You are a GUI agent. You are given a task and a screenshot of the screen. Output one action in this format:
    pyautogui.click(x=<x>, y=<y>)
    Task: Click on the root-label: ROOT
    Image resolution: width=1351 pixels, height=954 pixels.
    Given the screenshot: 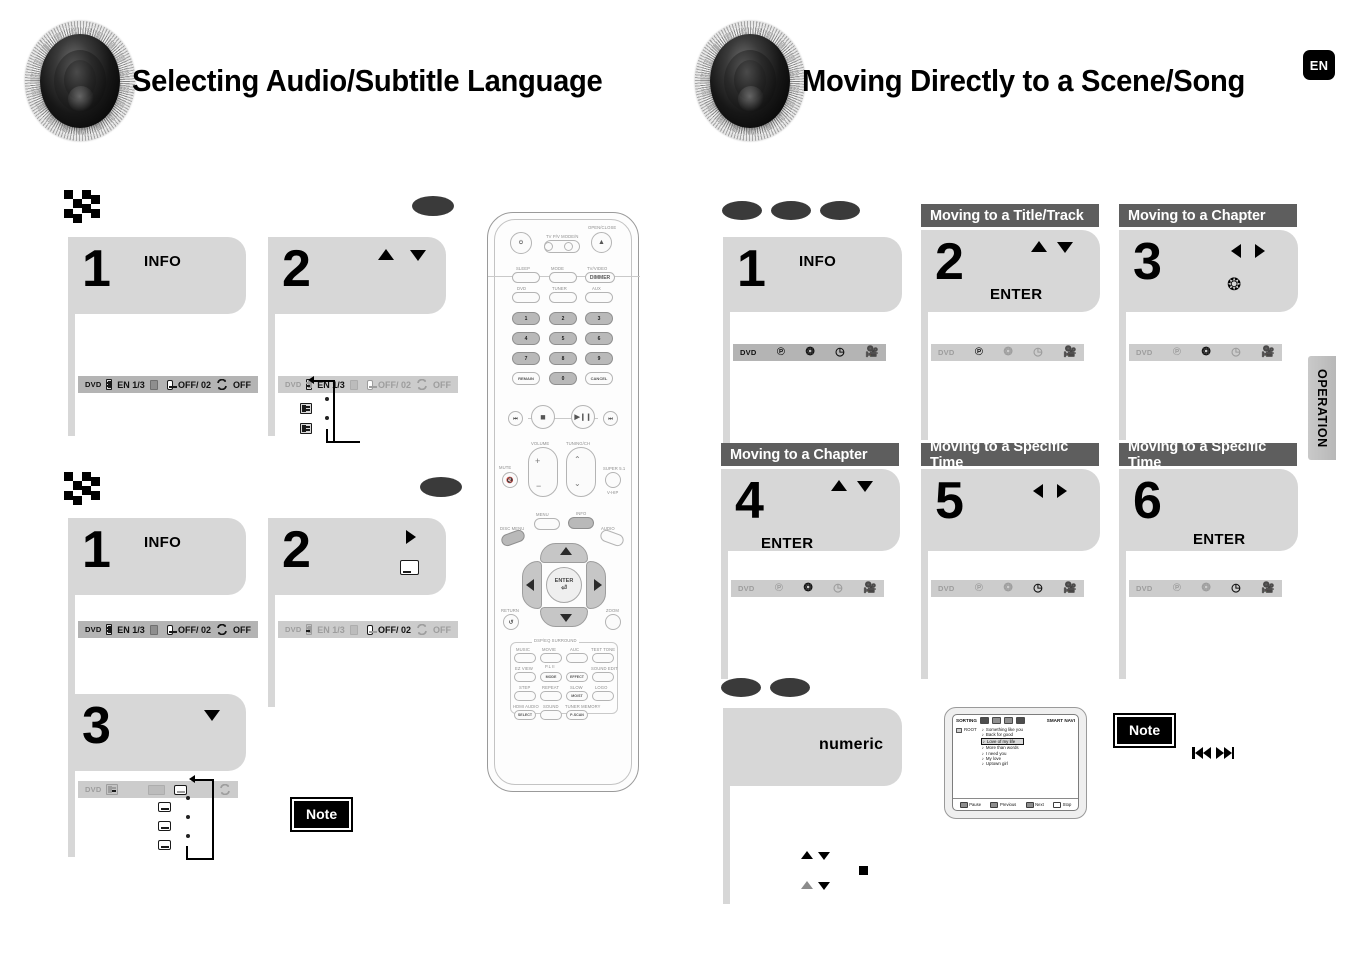 What is the action you would take?
    pyautogui.click(x=970, y=729)
    